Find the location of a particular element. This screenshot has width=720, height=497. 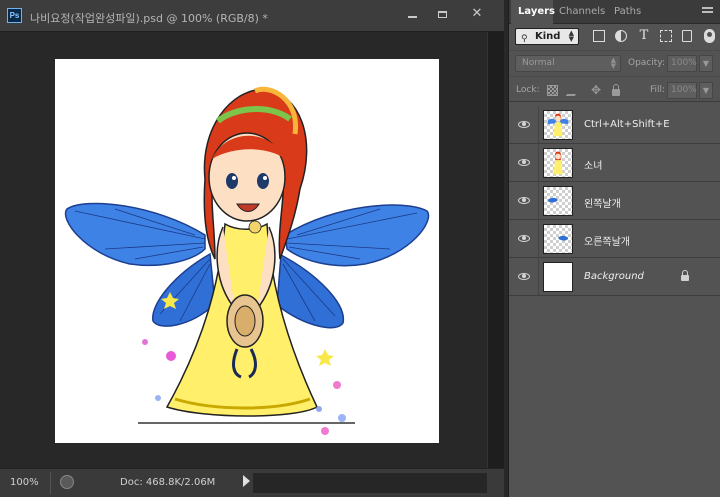

lock-transparent-pixels-icon is located at coordinates (552, 90).